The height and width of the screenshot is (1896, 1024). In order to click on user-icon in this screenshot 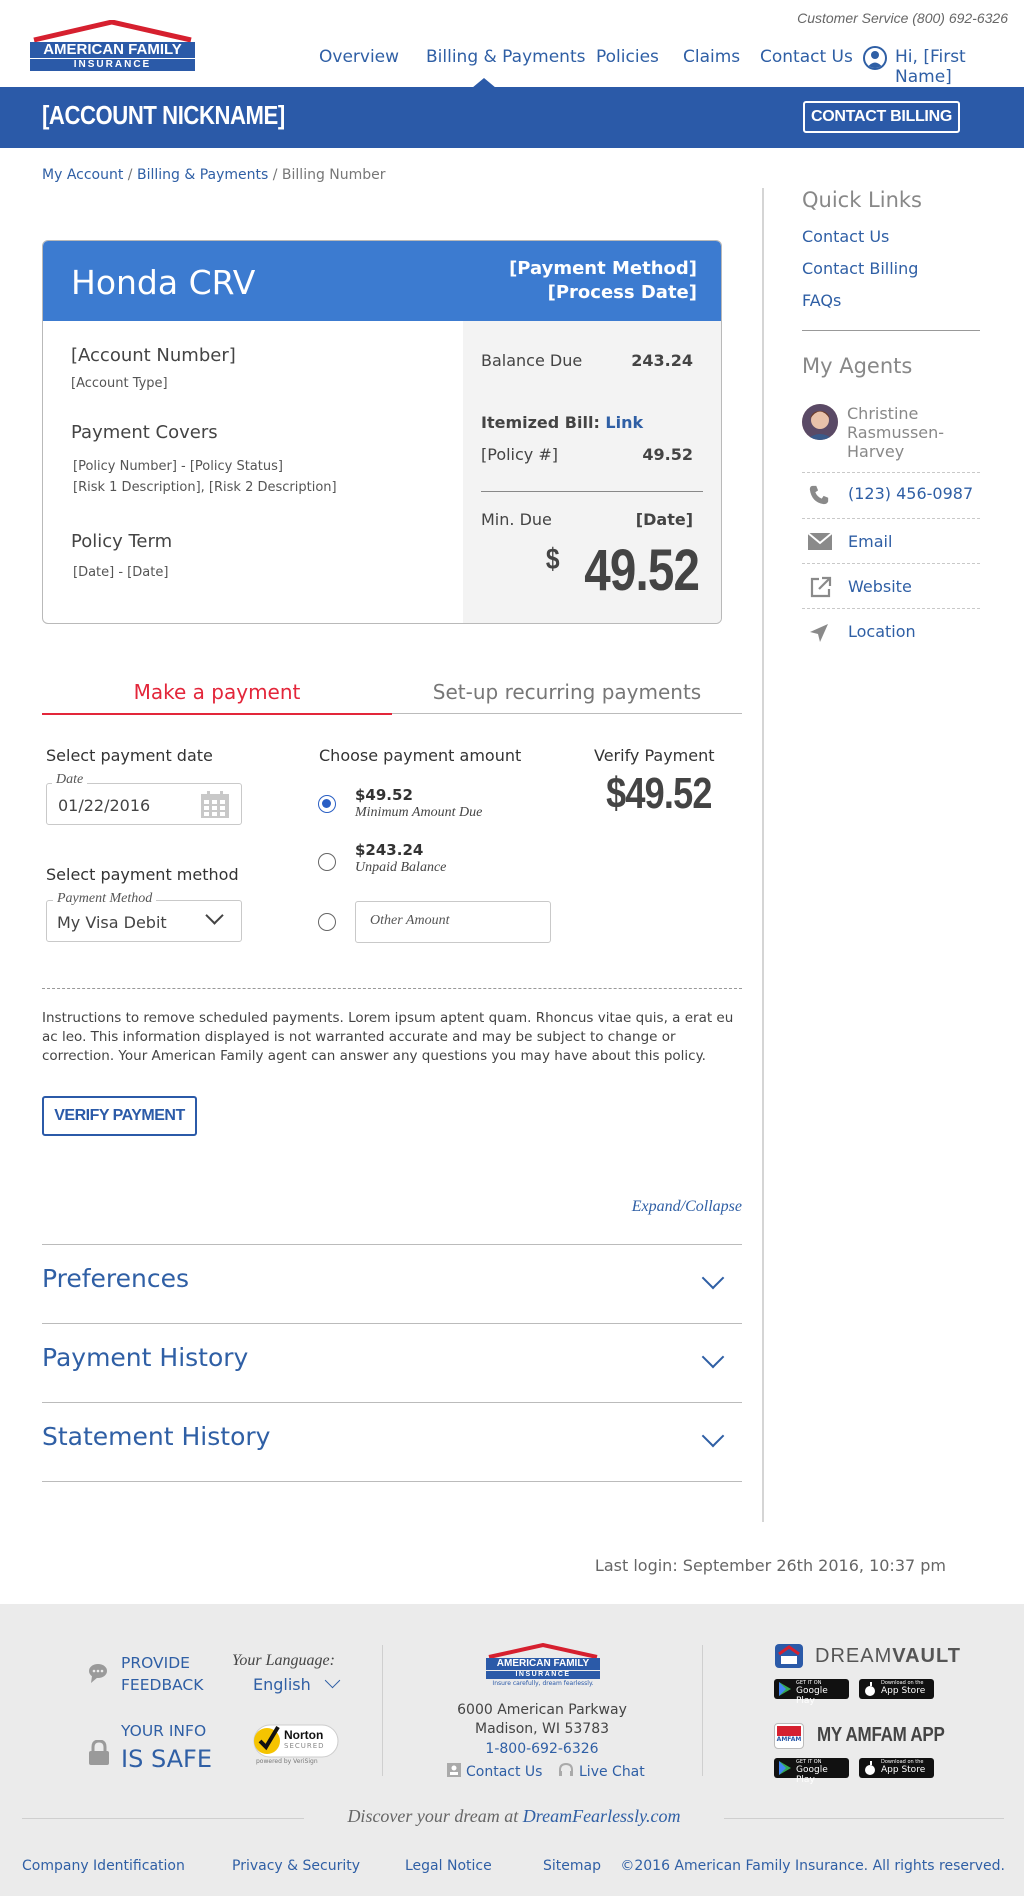, I will do `click(875, 58)`.